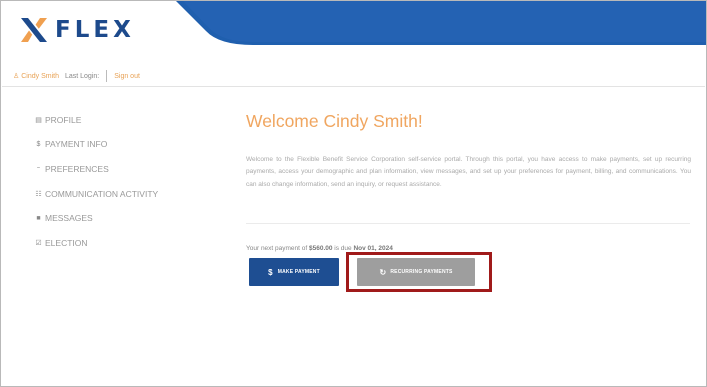 The image size is (707, 387). What do you see at coordinates (96, 119) in the screenshot?
I see `sidebar-item-profile: ▤ PROFILE` at bounding box center [96, 119].